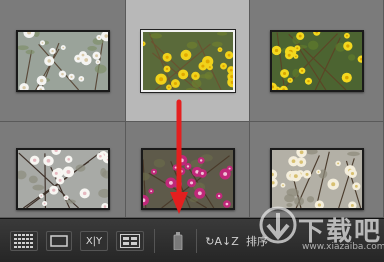  What do you see at coordinates (187, 179) in the screenshot?
I see `thumbnail-magnolia-pink` at bounding box center [187, 179].